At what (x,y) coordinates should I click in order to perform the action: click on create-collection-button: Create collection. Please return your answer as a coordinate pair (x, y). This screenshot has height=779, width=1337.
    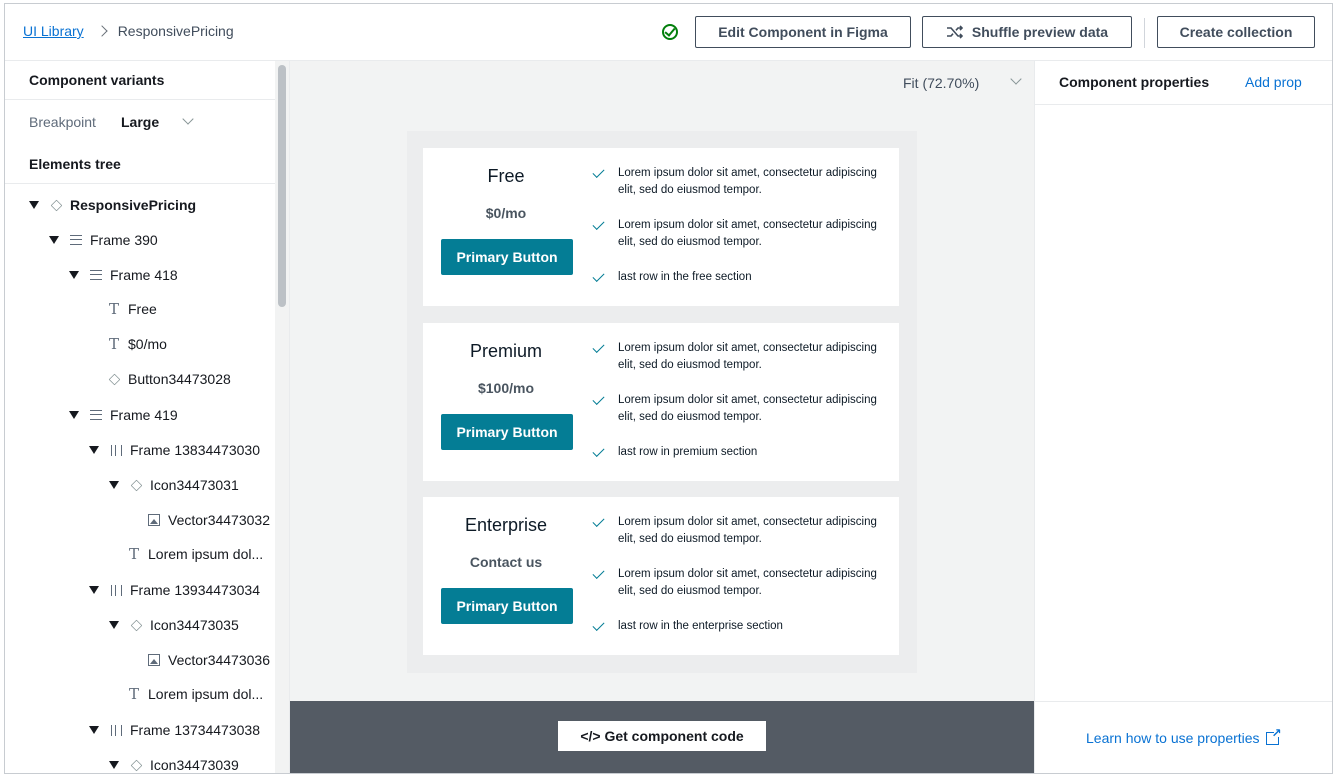
    Looking at the image, I should click on (1236, 32).